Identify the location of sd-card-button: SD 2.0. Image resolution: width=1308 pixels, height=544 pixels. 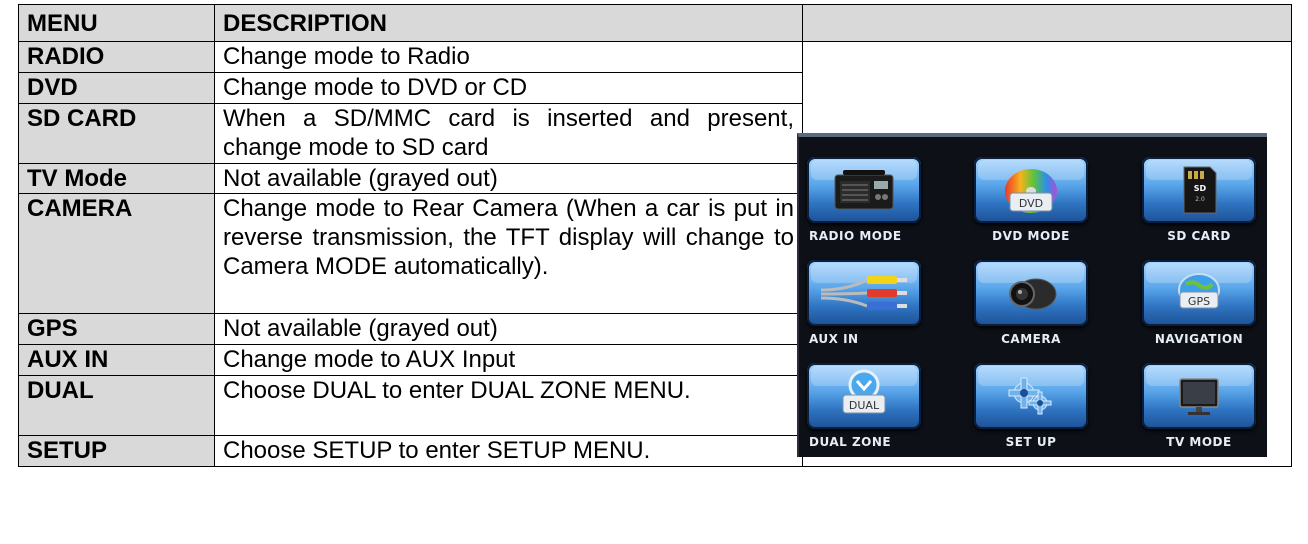
(1199, 190).